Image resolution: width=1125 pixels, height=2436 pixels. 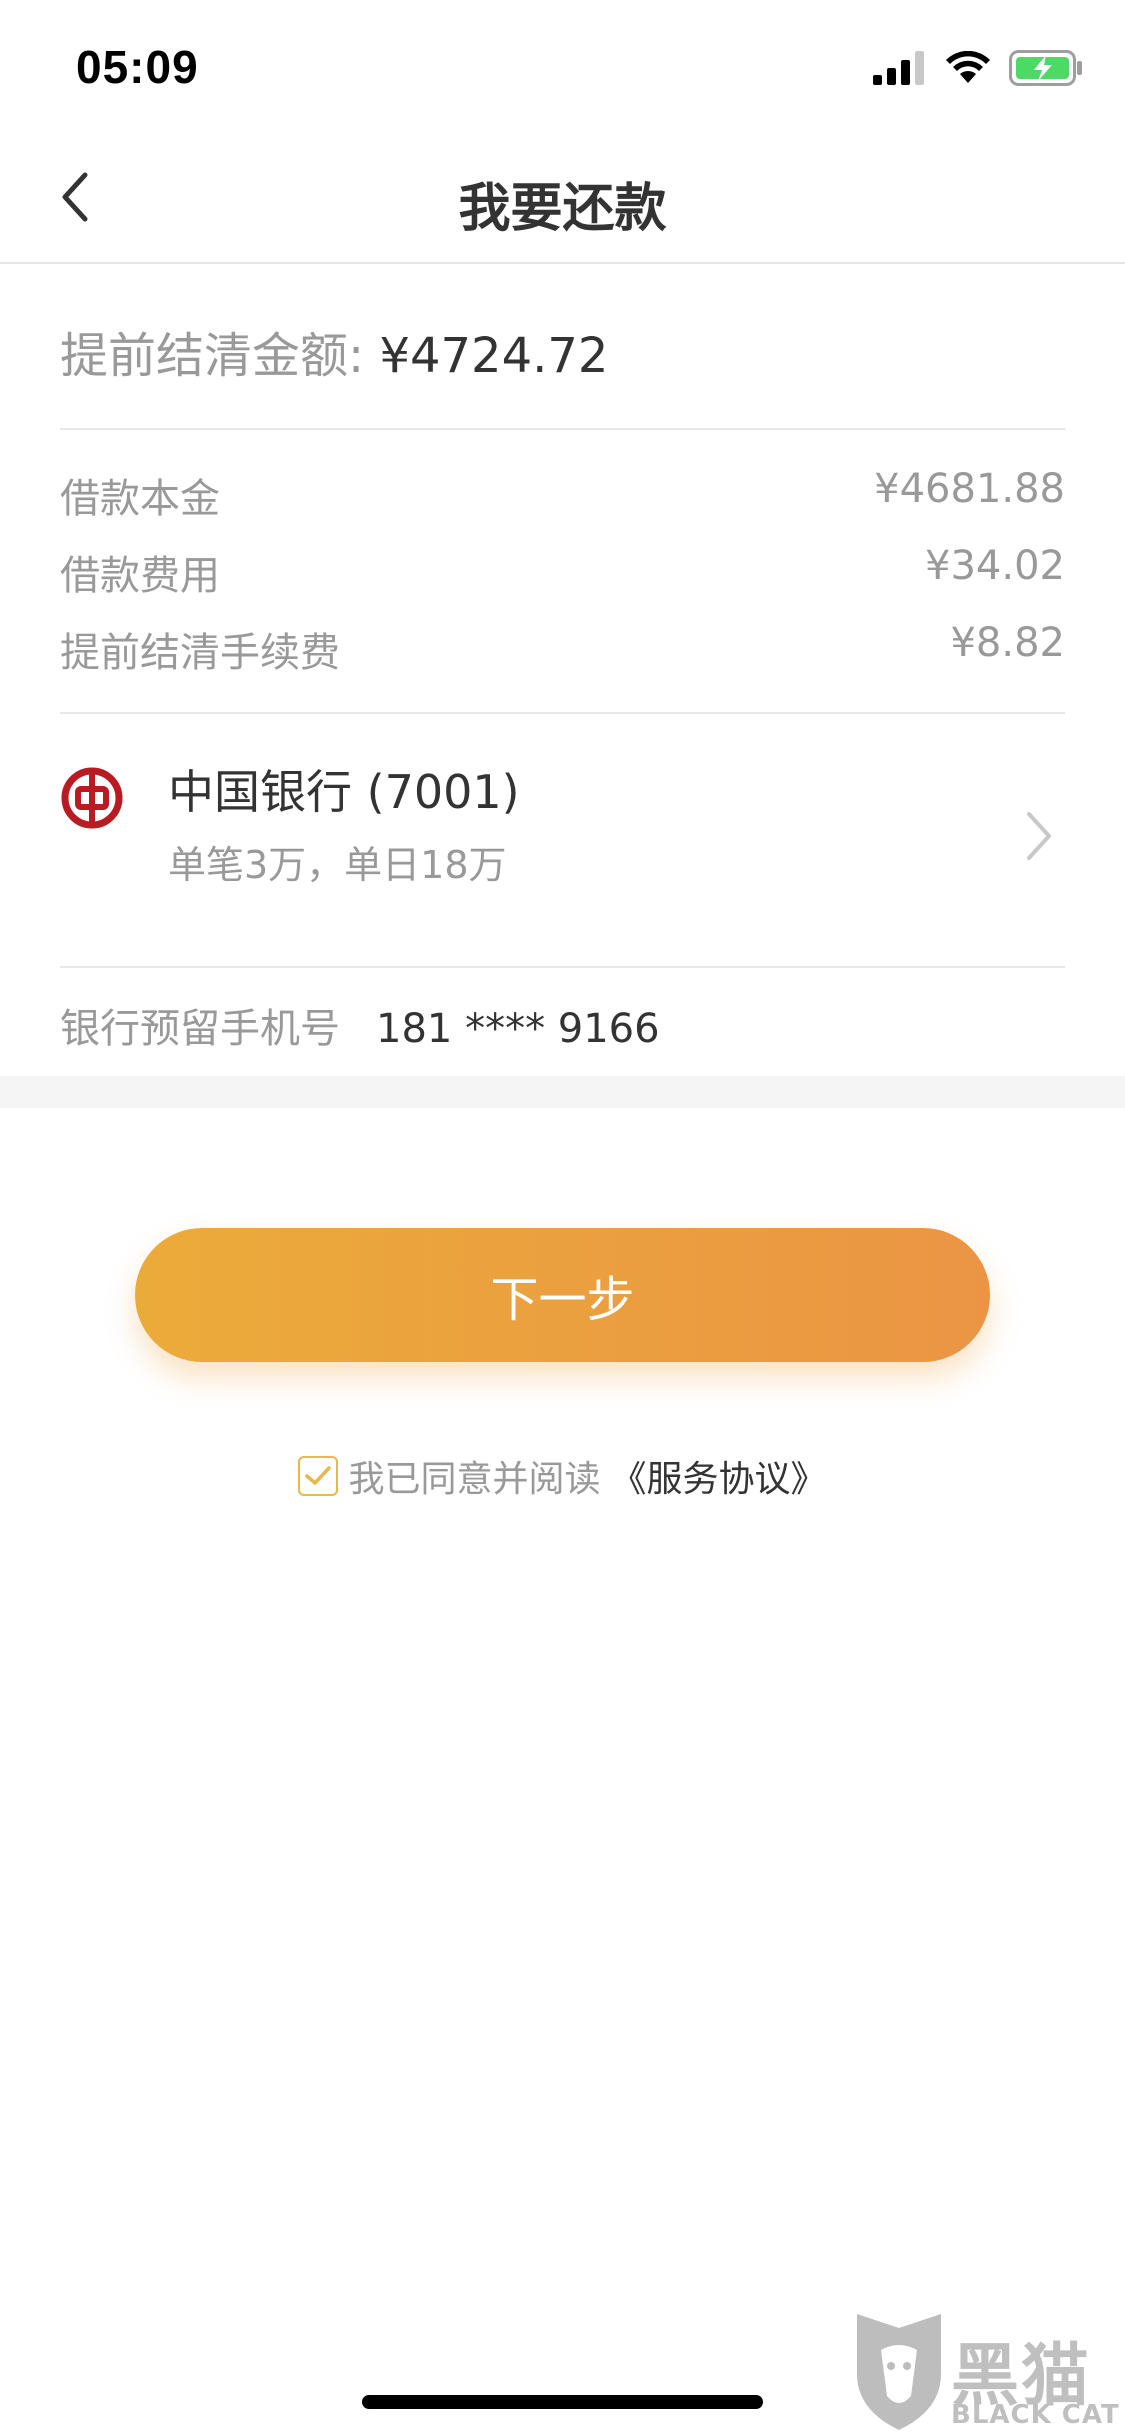 I want to click on agreement-checkbox, so click(x=318, y=1476).